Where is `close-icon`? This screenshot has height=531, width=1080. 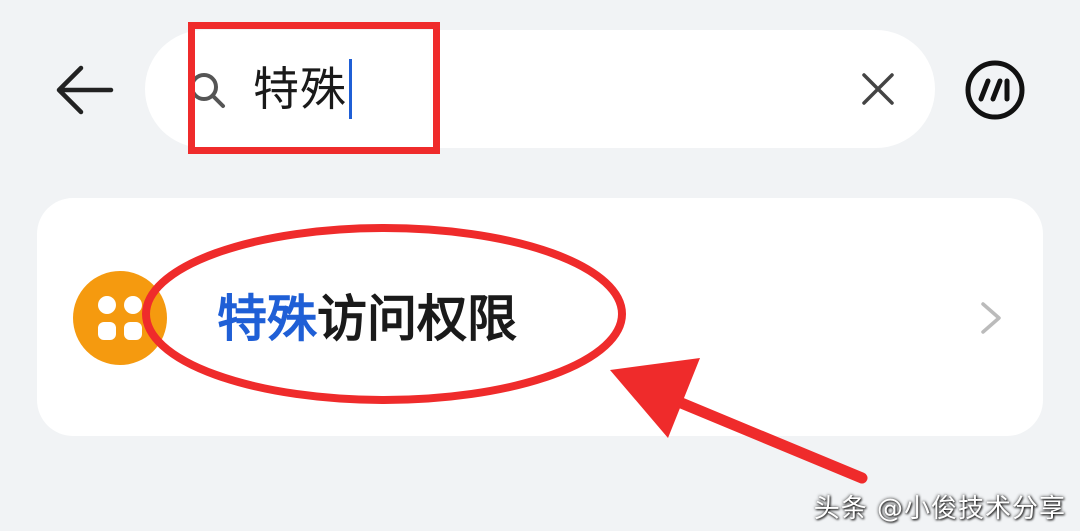 close-icon is located at coordinates (878, 89).